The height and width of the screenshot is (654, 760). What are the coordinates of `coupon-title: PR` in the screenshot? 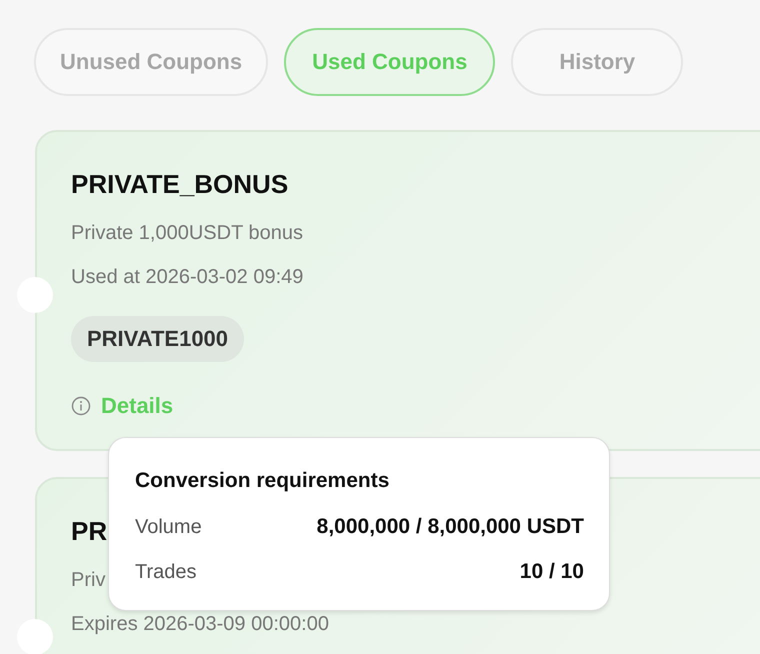 It's located at (89, 531).